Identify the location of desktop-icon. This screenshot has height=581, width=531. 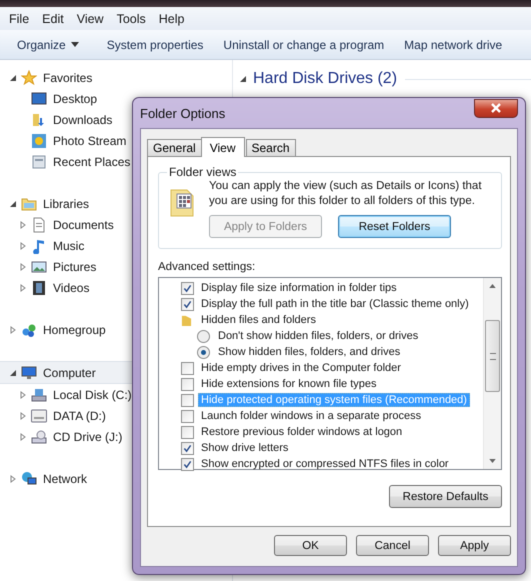
(39, 98).